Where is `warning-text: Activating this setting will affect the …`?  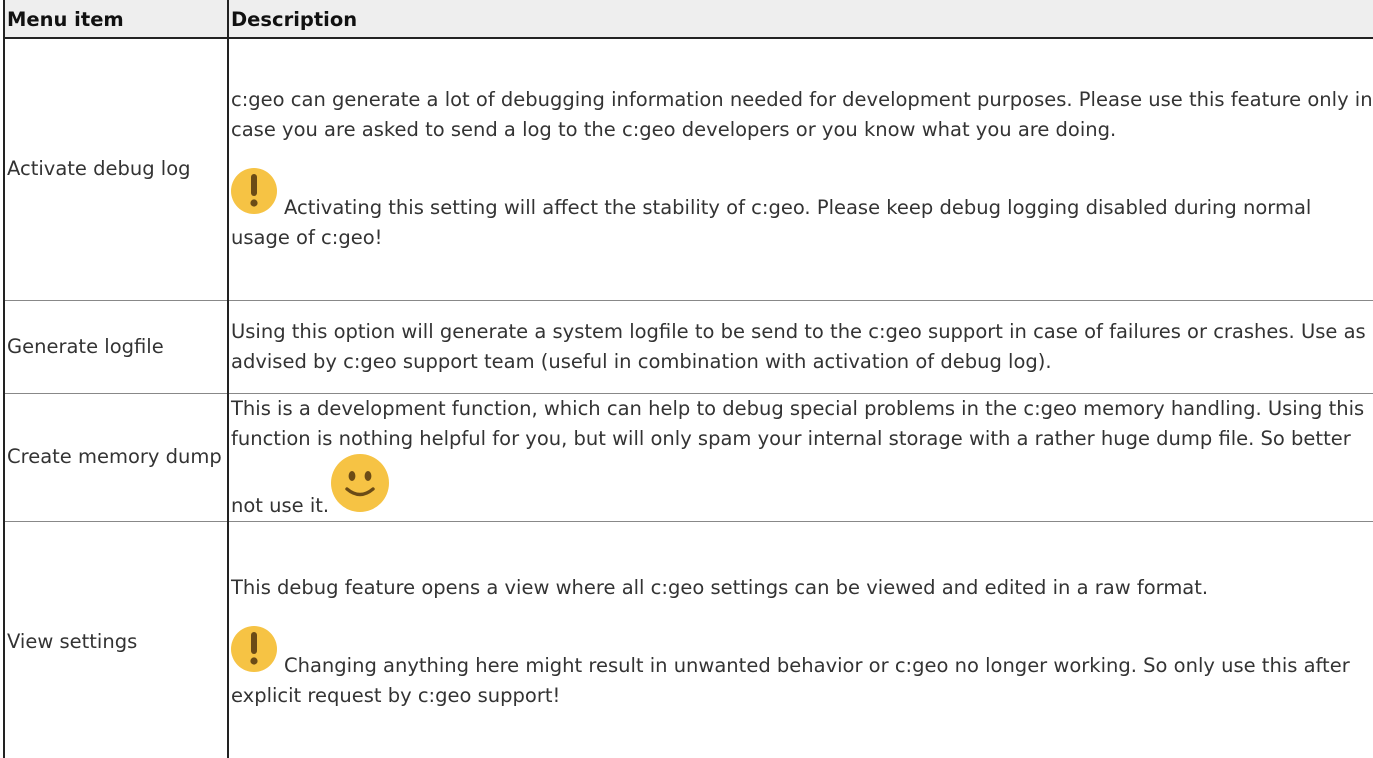
warning-text: Activating this setting will affect the … is located at coordinates (771, 223).